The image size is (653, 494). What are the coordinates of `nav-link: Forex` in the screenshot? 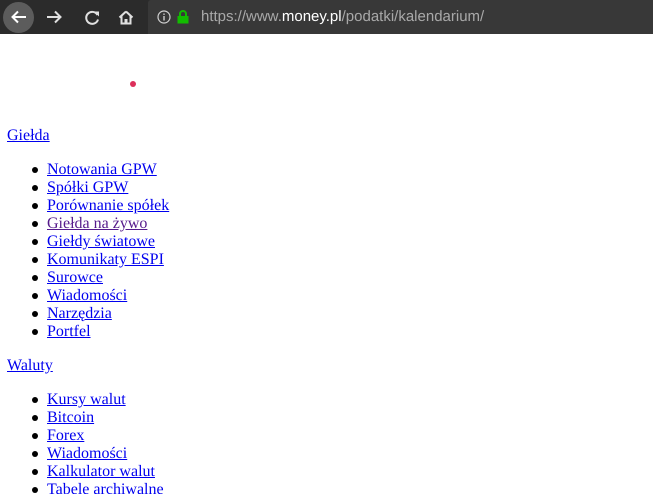 It's located at (65, 436).